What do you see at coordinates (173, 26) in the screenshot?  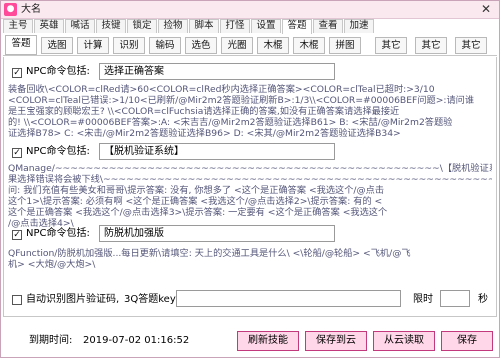 I see `tab-pickup: 捡物` at bounding box center [173, 26].